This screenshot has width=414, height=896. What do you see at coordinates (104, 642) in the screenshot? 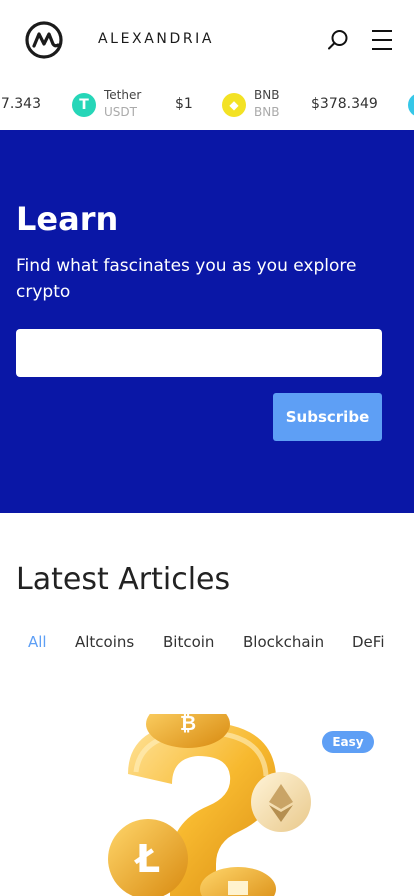
I see `tab-altcoins: Altcoins` at bounding box center [104, 642].